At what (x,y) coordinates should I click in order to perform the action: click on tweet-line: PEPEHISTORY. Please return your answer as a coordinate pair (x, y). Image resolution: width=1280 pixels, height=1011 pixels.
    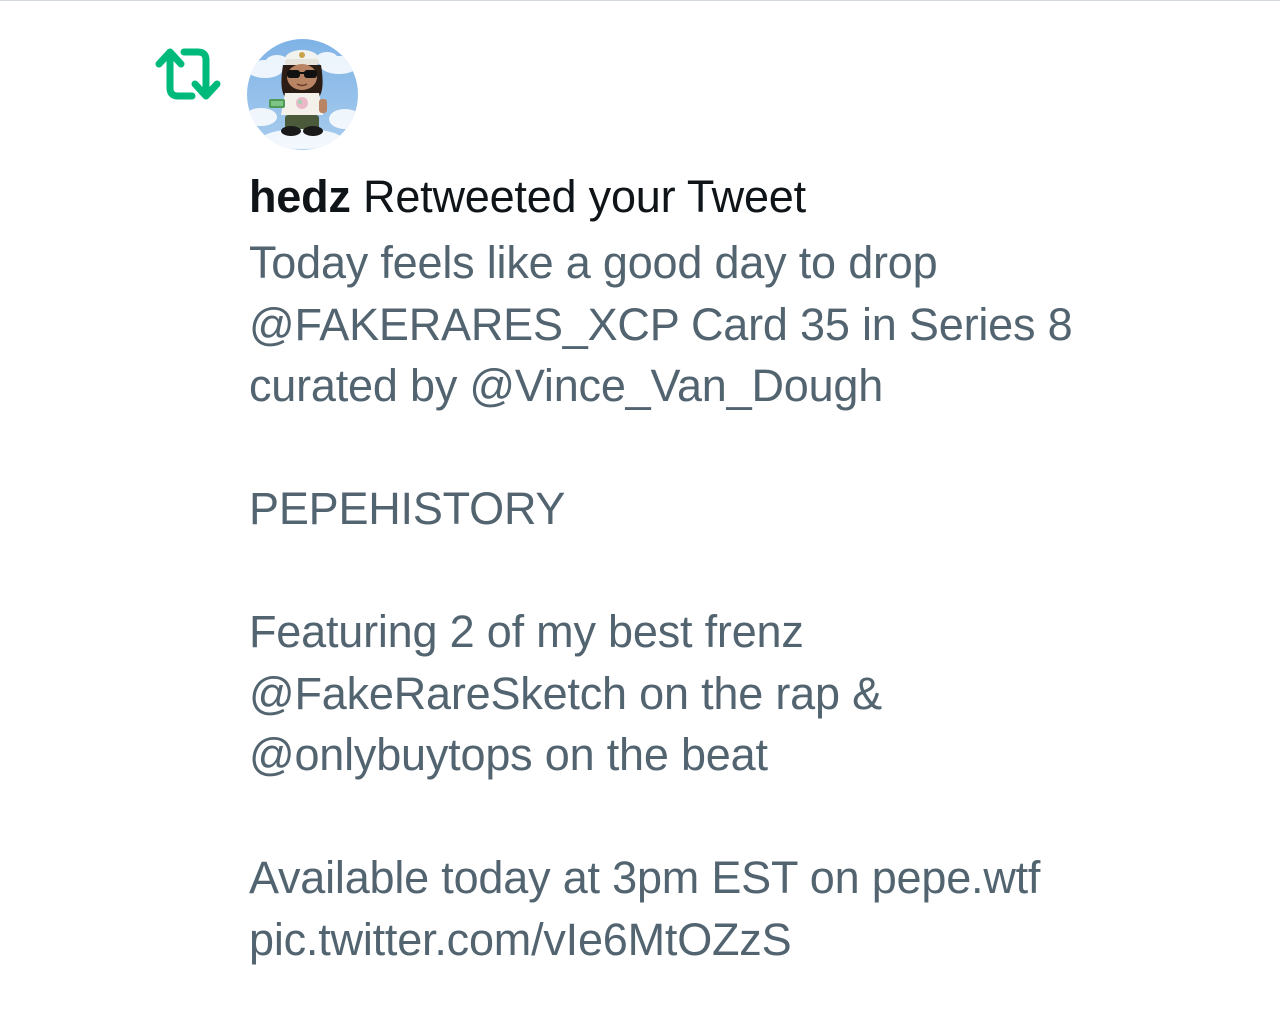
    Looking at the image, I should click on (407, 508).